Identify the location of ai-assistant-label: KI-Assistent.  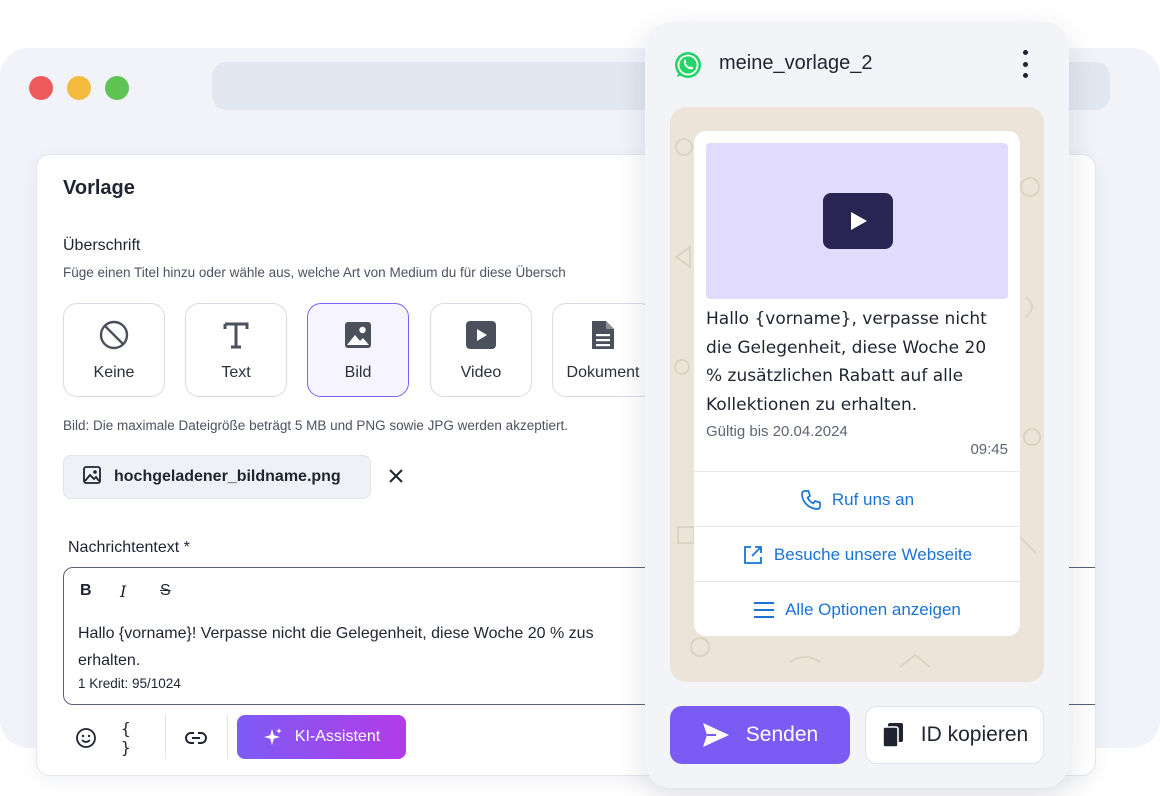
(337, 736).